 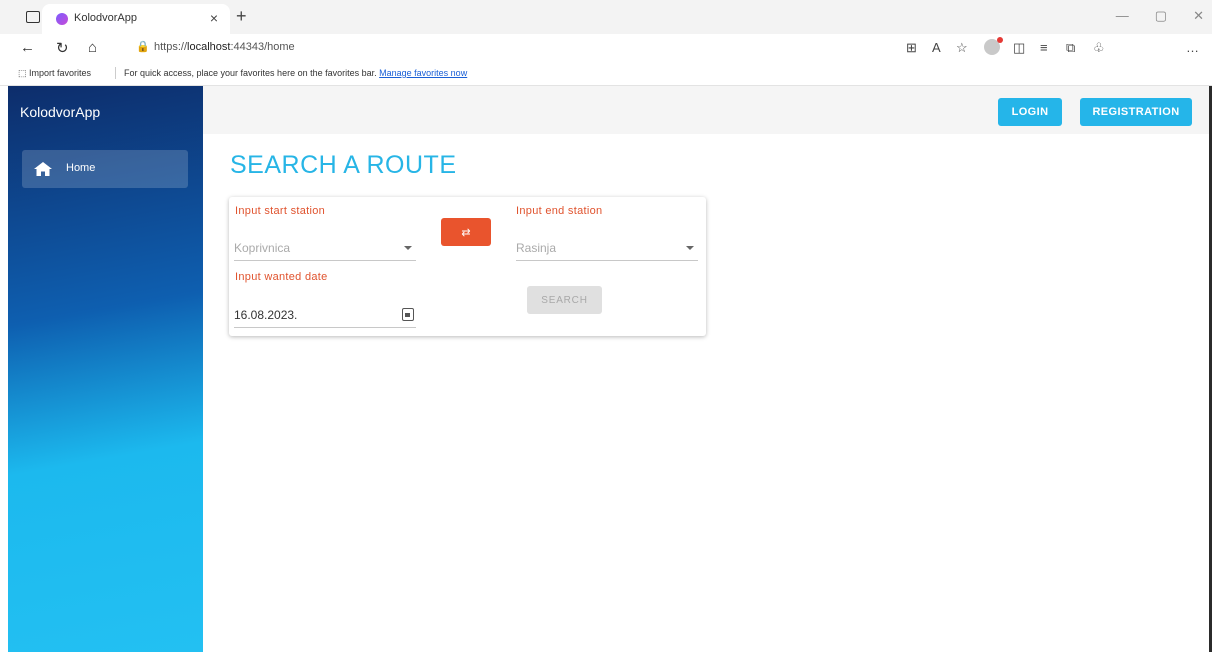 What do you see at coordinates (24, 73) in the screenshot?
I see `import-icon: ⬚` at bounding box center [24, 73].